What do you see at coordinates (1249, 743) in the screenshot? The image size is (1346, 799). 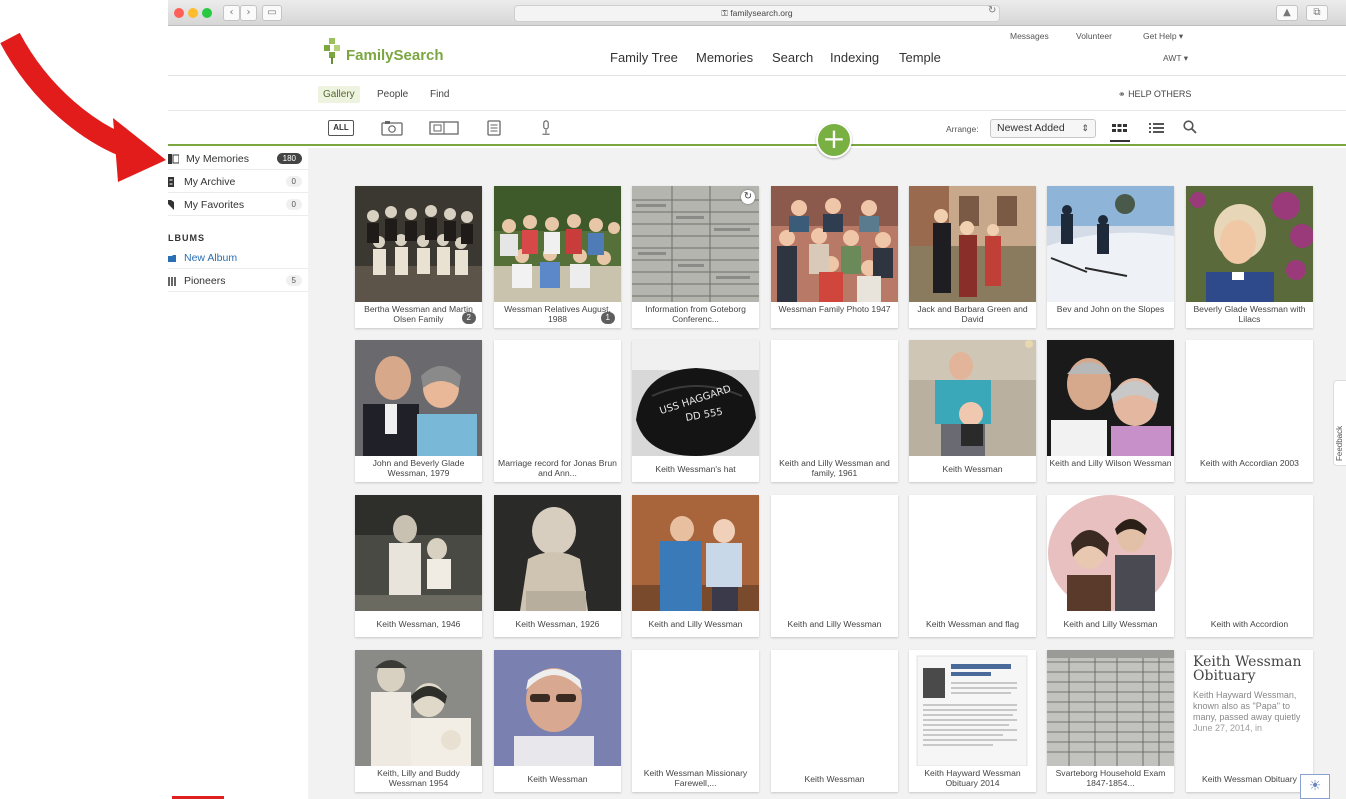 I see `obituary-preview-fade` at bounding box center [1249, 743].